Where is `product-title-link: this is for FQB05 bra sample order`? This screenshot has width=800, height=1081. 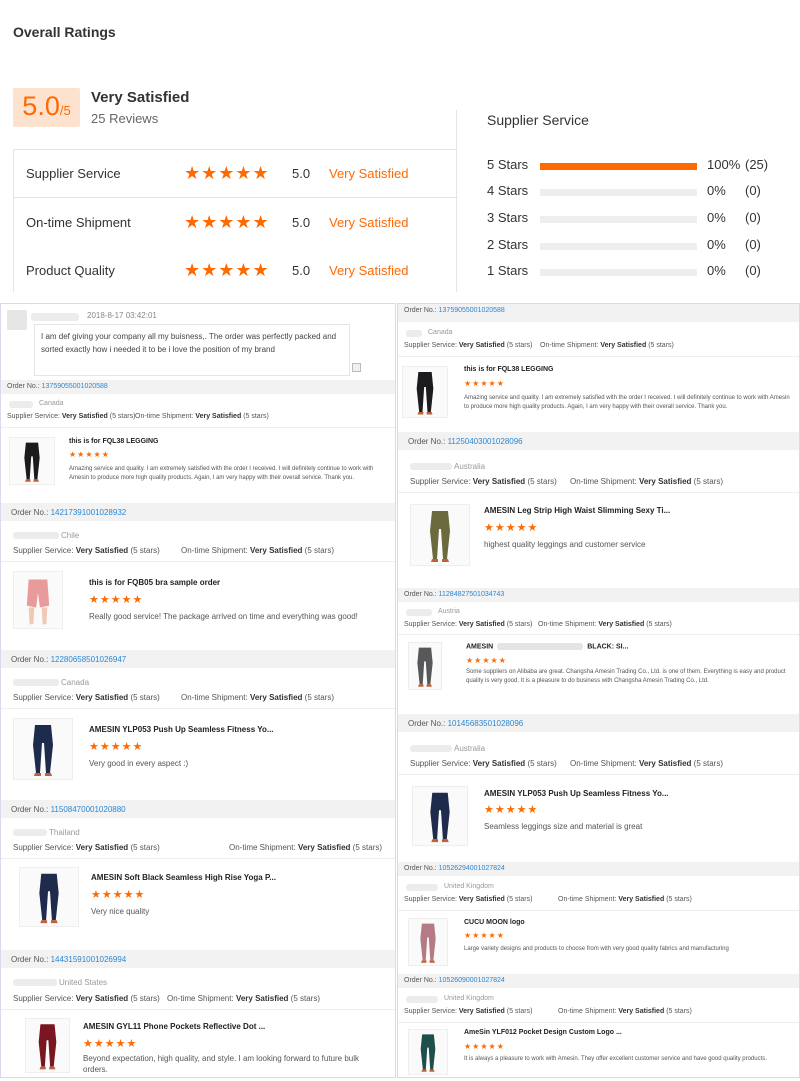
product-title-link: this is for FQB05 bra sample order is located at coordinates (154, 582).